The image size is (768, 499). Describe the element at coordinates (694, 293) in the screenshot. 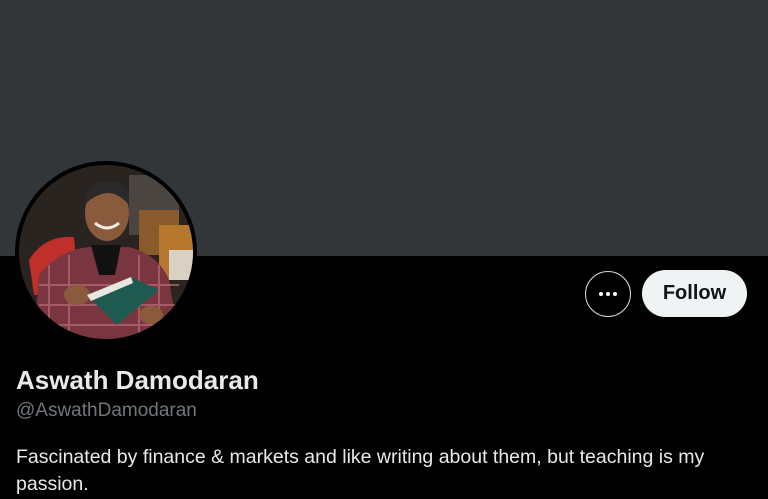

I see `follow-button: Follow` at that location.